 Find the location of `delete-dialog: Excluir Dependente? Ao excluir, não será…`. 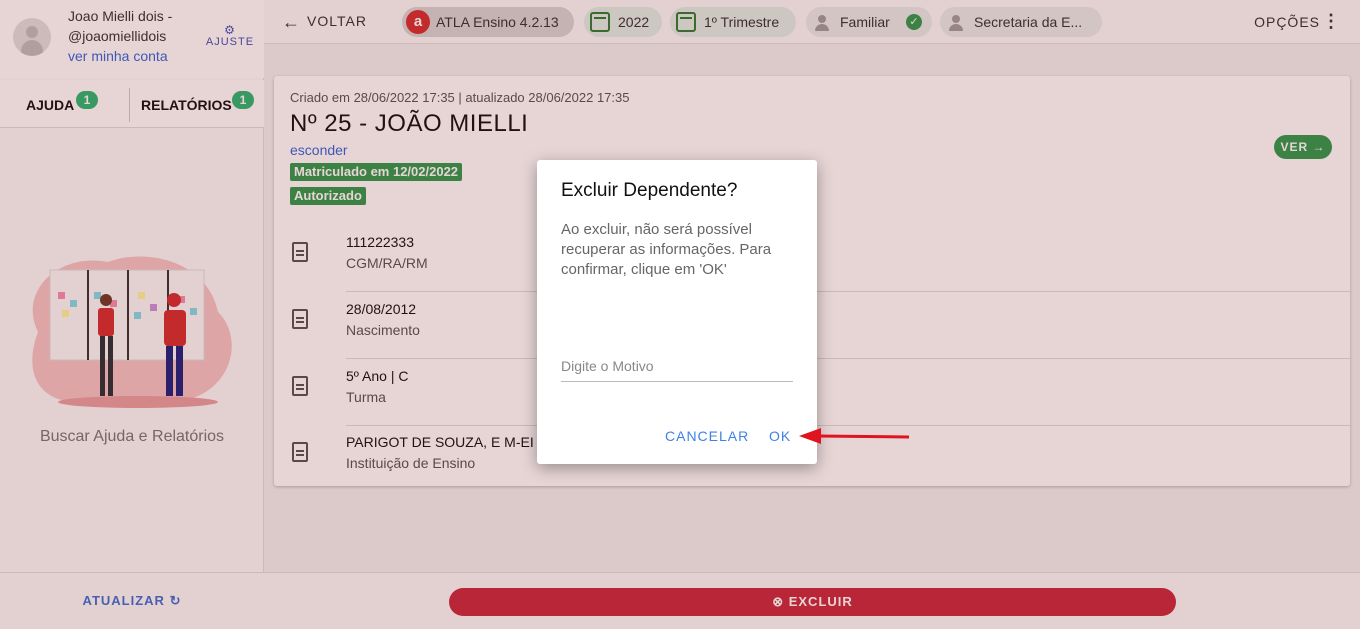

delete-dialog: Excluir Dependente? Ao excluir, não será… is located at coordinates (677, 312).